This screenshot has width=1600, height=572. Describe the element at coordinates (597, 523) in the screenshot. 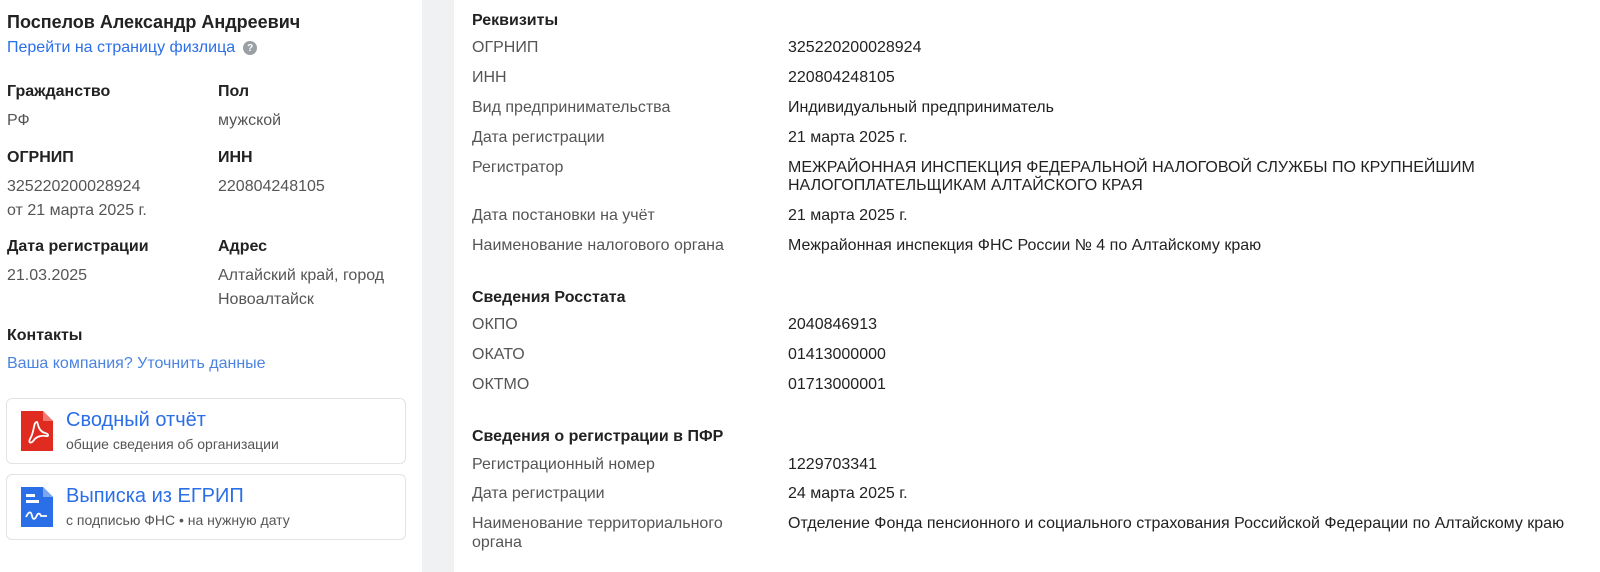

I see `pfr-label-line1: Наименование территориального` at that location.